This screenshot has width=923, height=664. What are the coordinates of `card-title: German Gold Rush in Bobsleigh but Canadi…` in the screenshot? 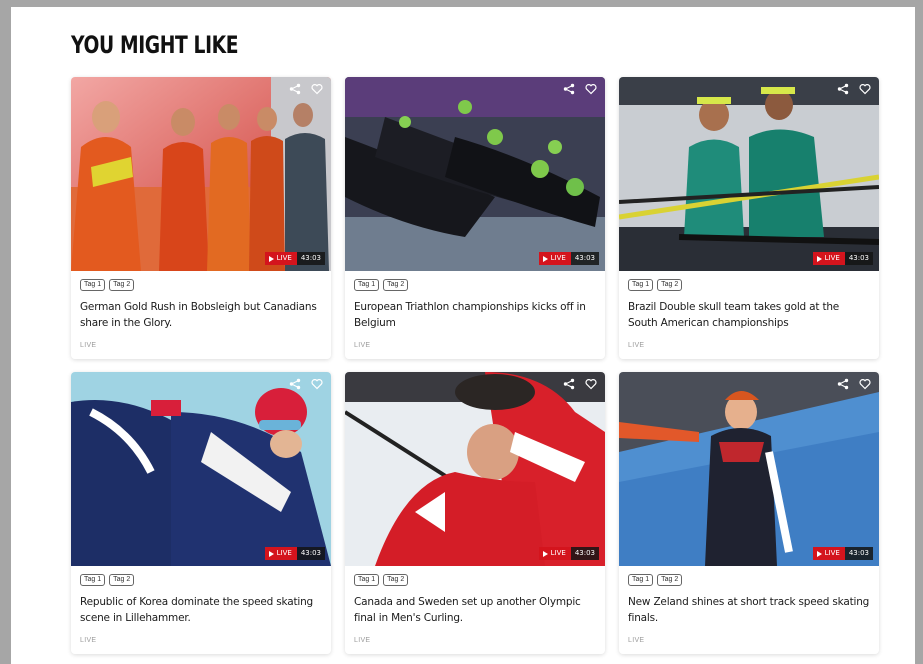 It's located at (201, 315).